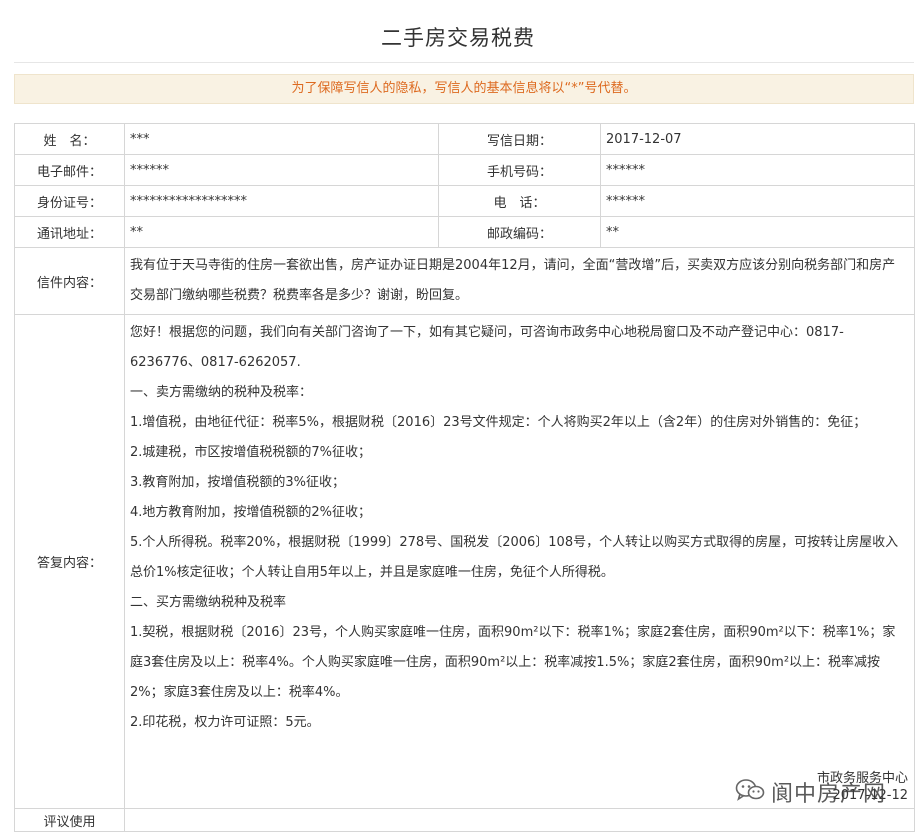 The width and height of the screenshot is (916, 832). What do you see at coordinates (281, 139) in the screenshot?
I see `name-value: ***` at bounding box center [281, 139].